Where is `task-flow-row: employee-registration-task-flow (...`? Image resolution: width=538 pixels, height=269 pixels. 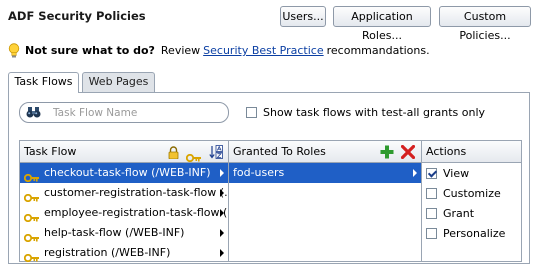 task-flow-row: employee-registration-task-flow (... is located at coordinates (129, 213).